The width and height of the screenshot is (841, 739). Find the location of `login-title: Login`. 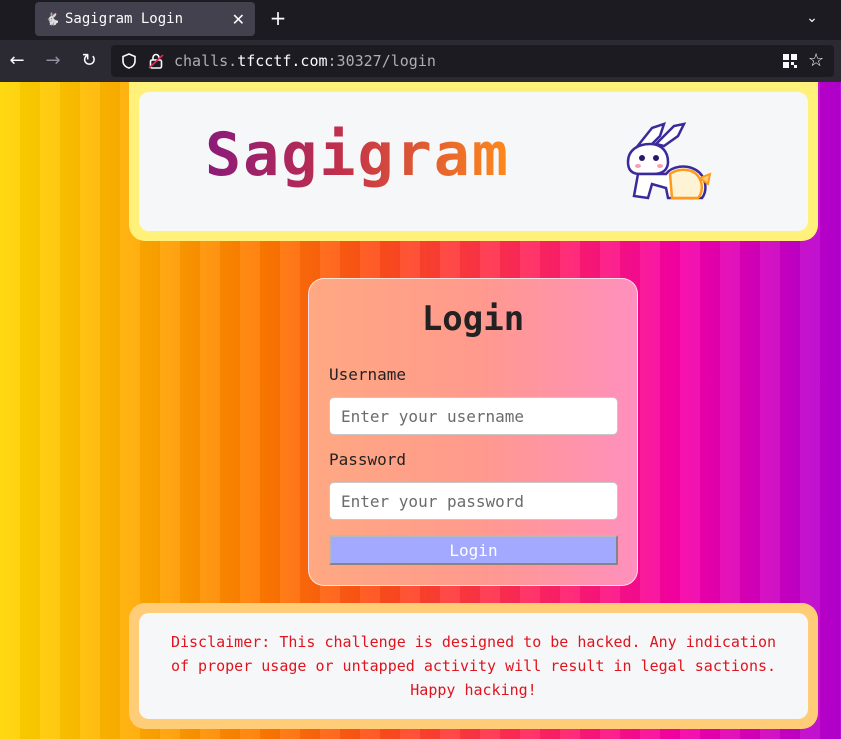

login-title: Login is located at coordinates (473, 319).